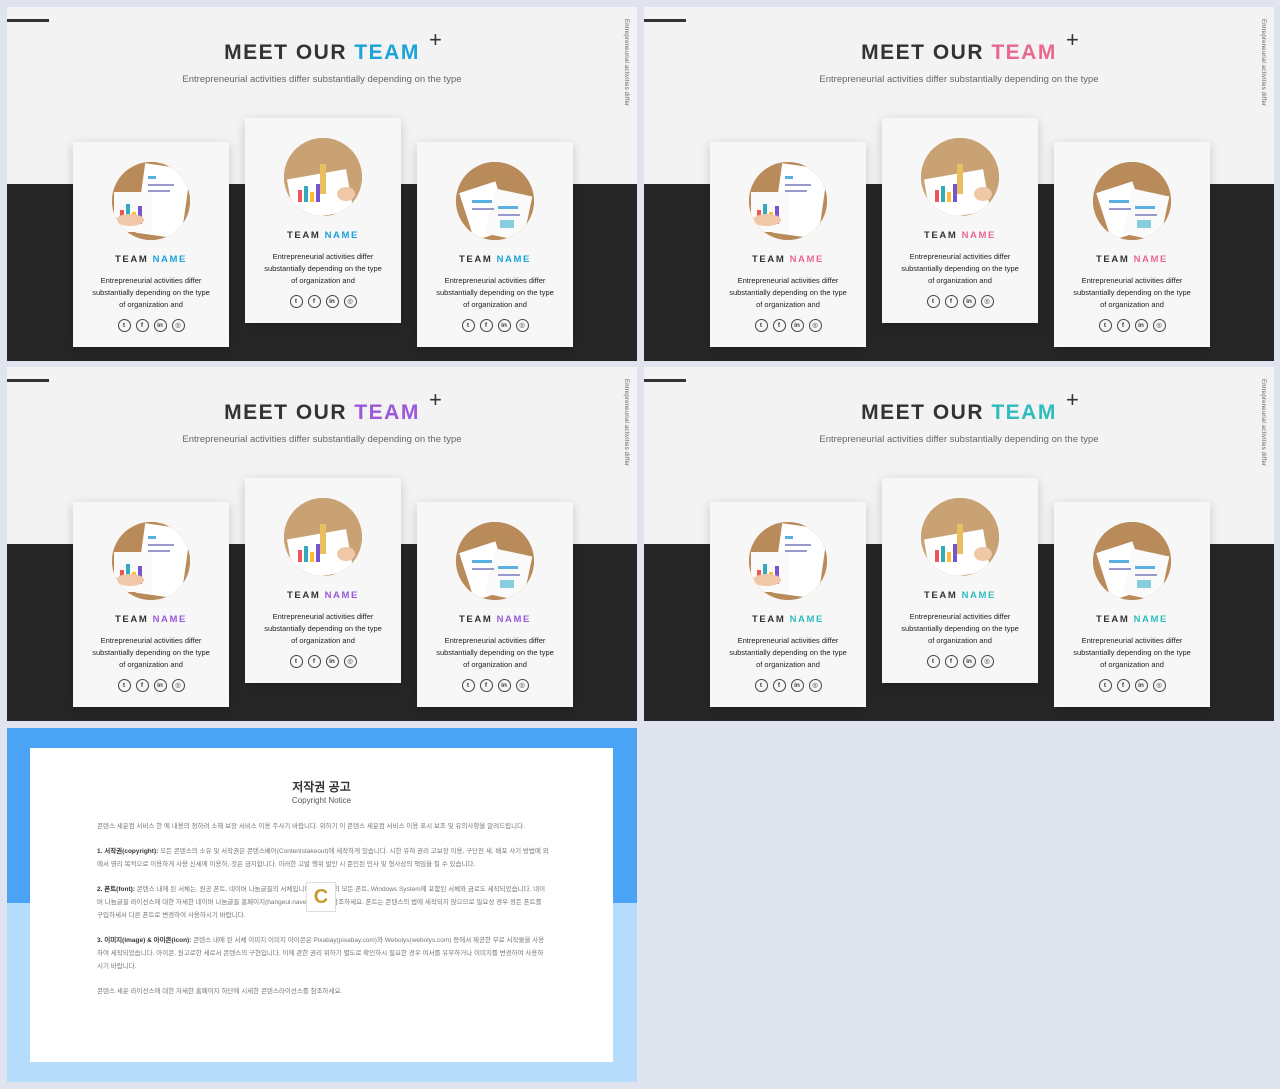 The height and width of the screenshot is (1089, 1280). I want to click on notice-subtitle: Copyright Notice, so click(321, 800).